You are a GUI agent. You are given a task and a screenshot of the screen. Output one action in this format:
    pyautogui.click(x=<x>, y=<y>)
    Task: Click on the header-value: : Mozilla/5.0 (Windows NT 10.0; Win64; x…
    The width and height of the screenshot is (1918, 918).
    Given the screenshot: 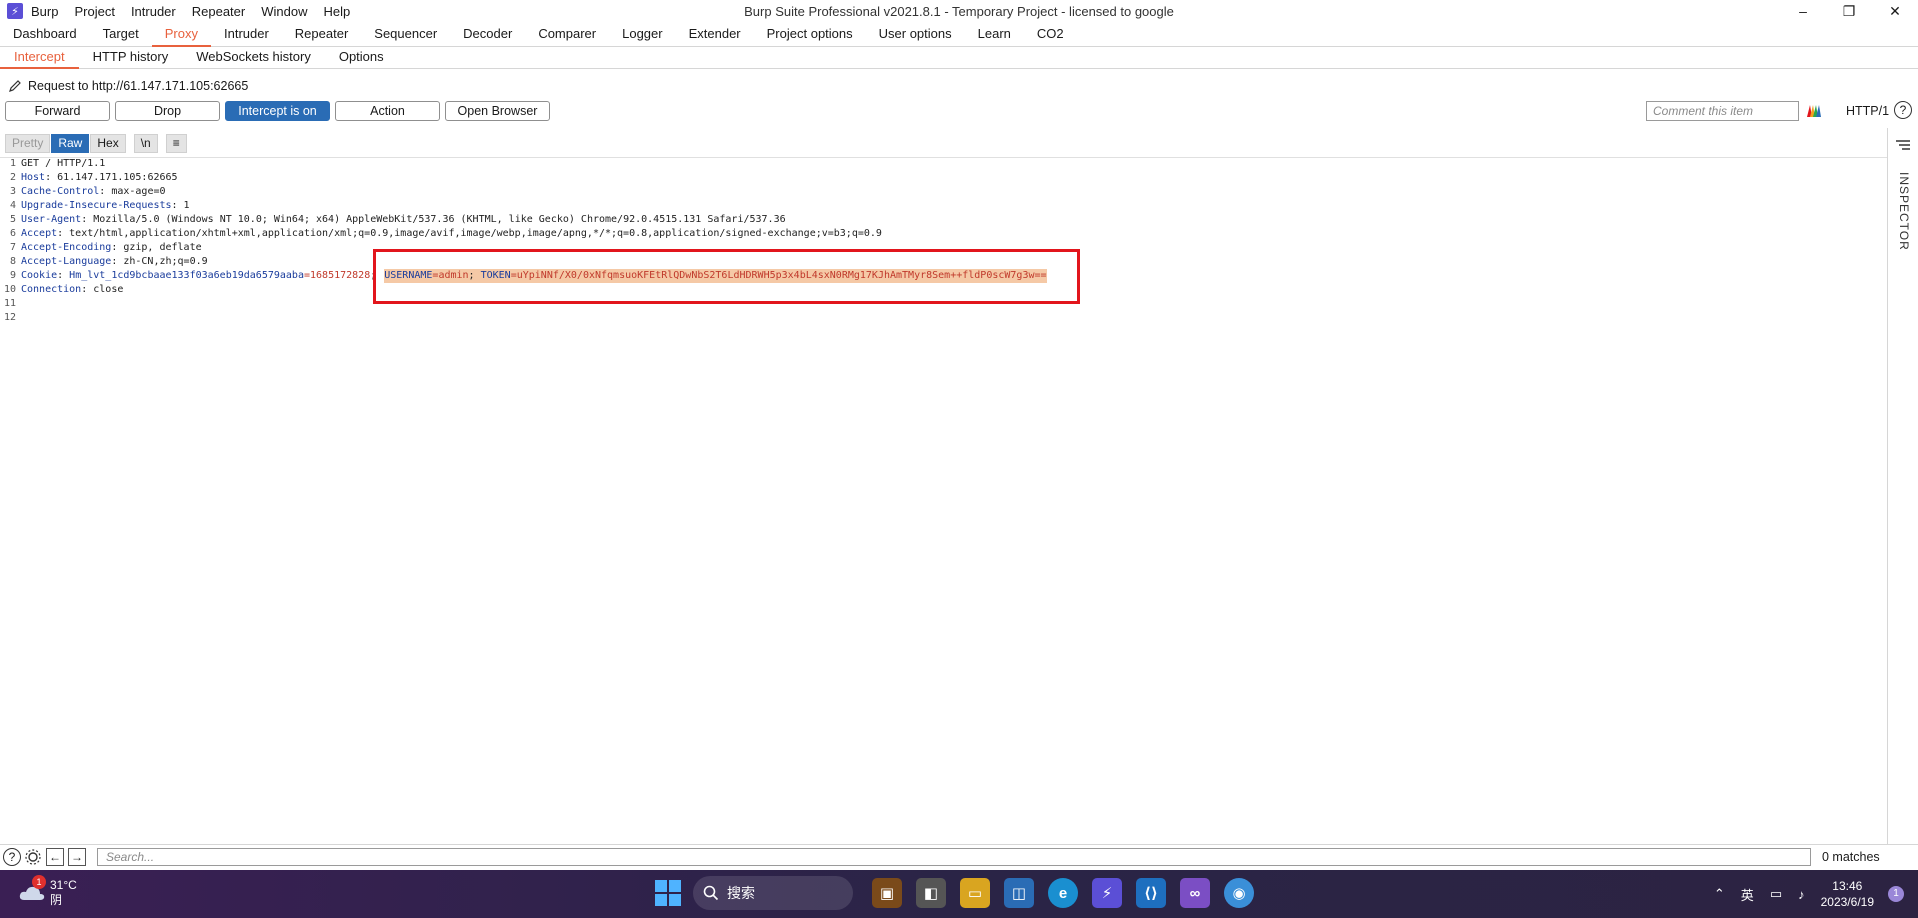 What is the action you would take?
    pyautogui.click(x=433, y=219)
    